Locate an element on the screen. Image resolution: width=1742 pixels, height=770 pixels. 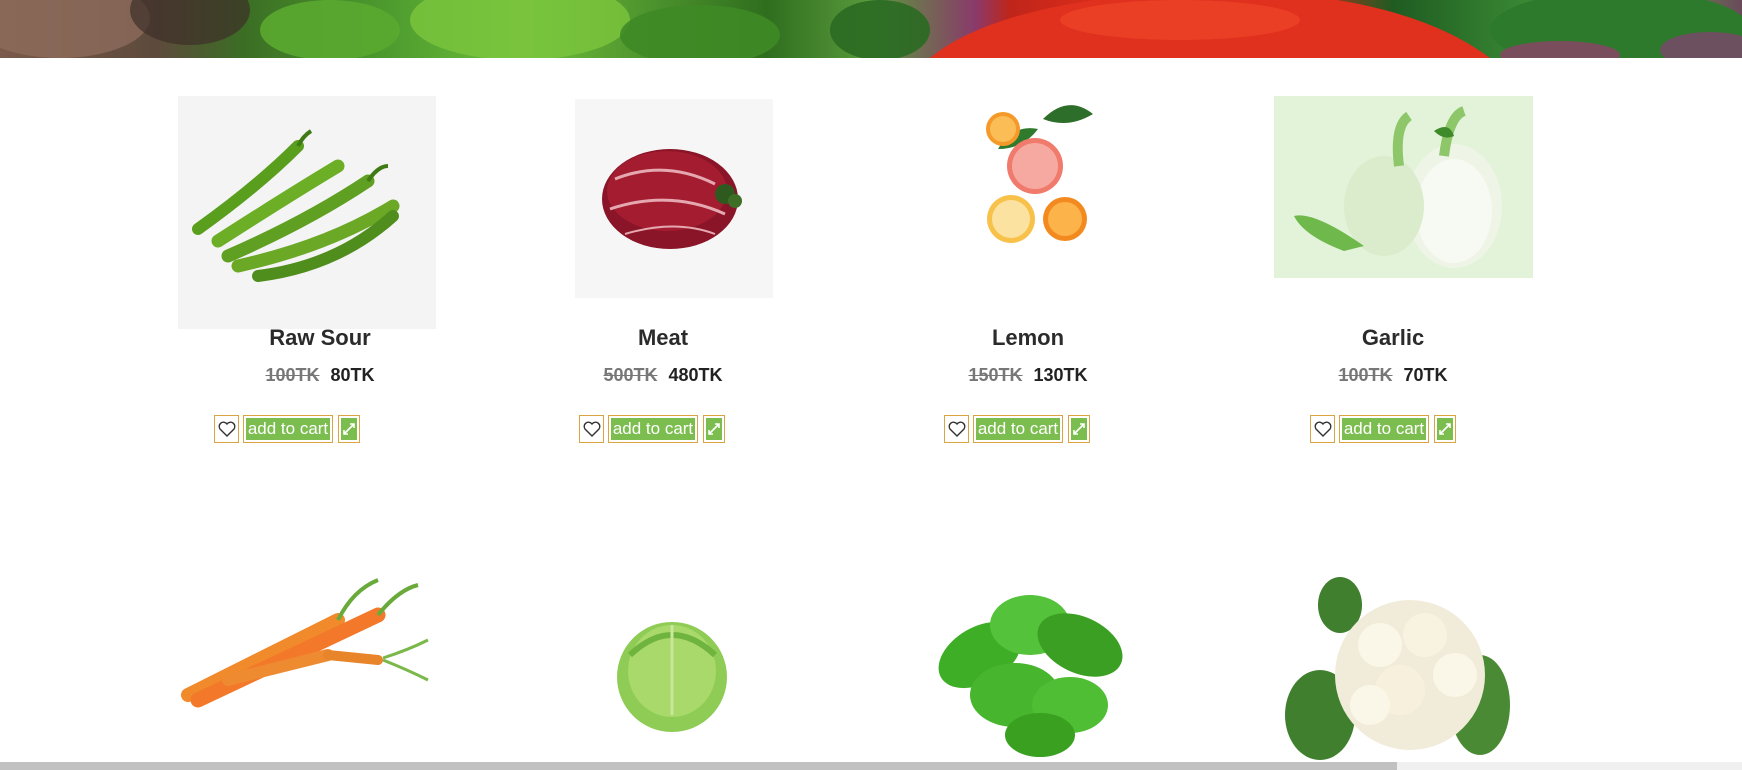
horizontal-scrollbar is located at coordinates (871, 766).